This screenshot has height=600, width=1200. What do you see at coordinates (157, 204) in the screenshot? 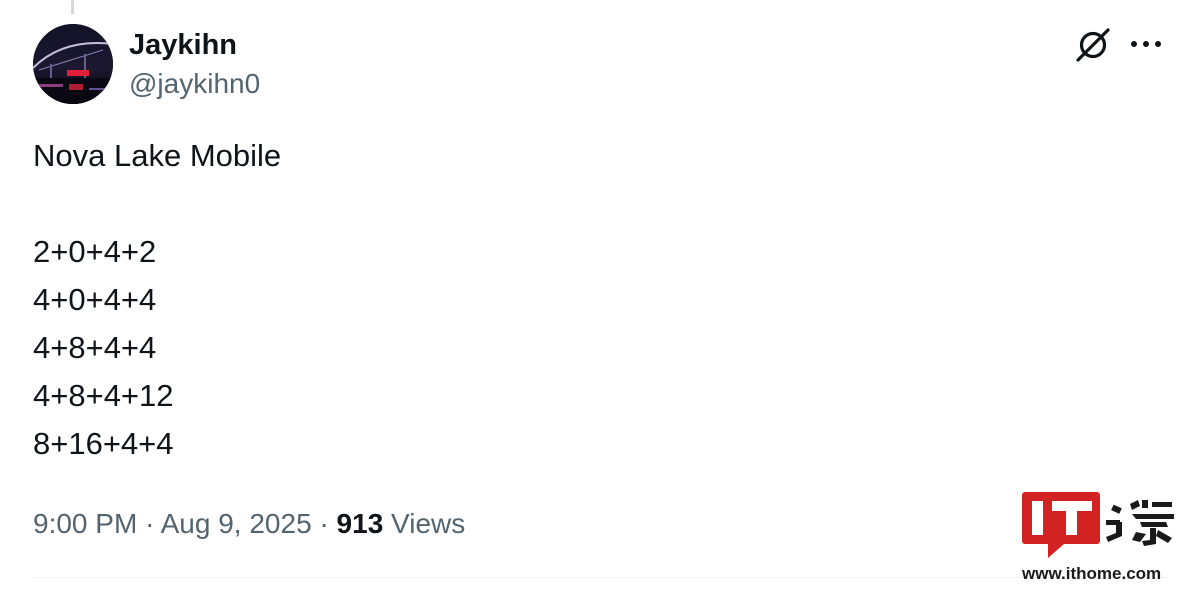
I see `tweet-text-line` at bounding box center [157, 204].